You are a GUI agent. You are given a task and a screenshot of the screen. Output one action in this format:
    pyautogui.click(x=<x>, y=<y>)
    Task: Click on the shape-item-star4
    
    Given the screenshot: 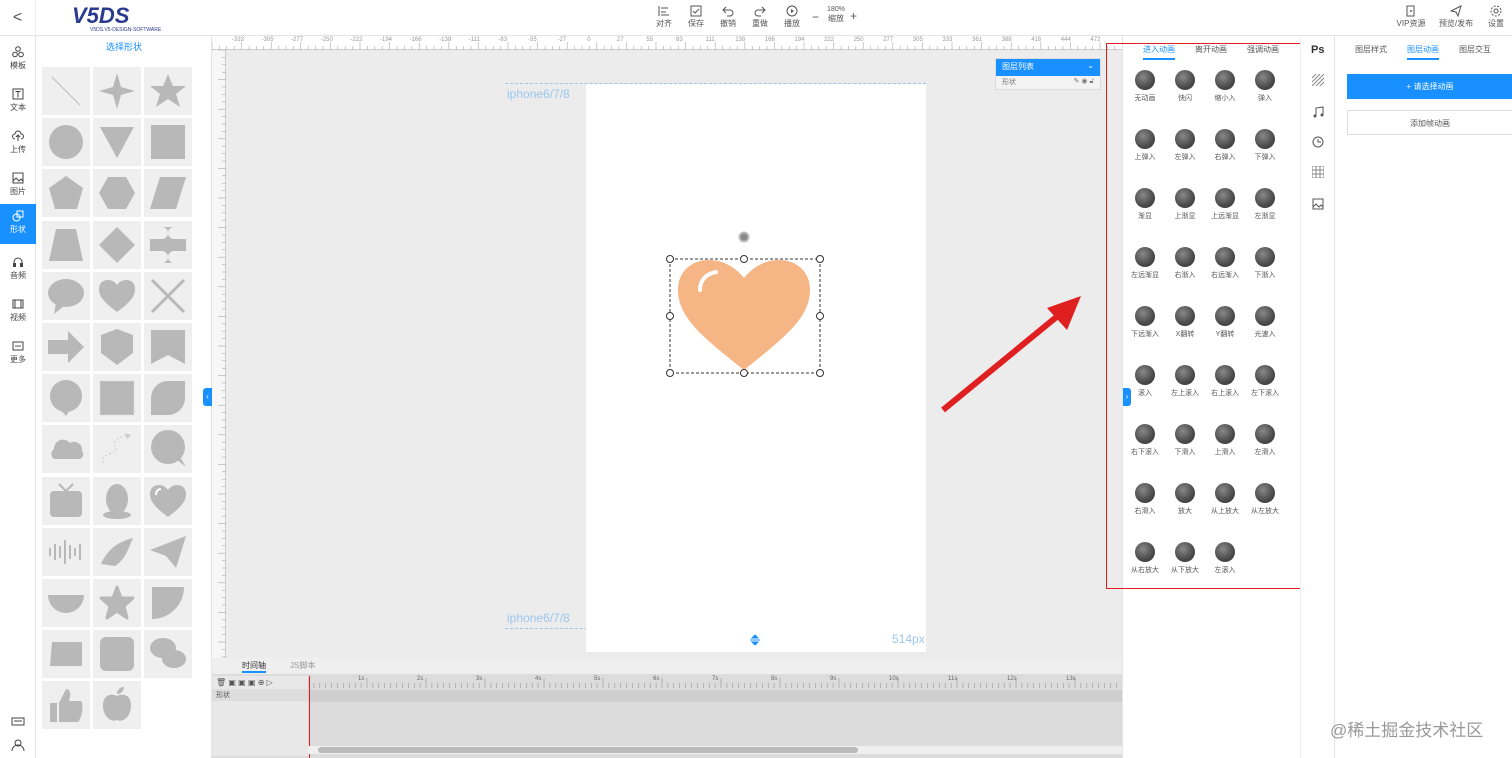 What is the action you would take?
    pyautogui.click(x=117, y=91)
    